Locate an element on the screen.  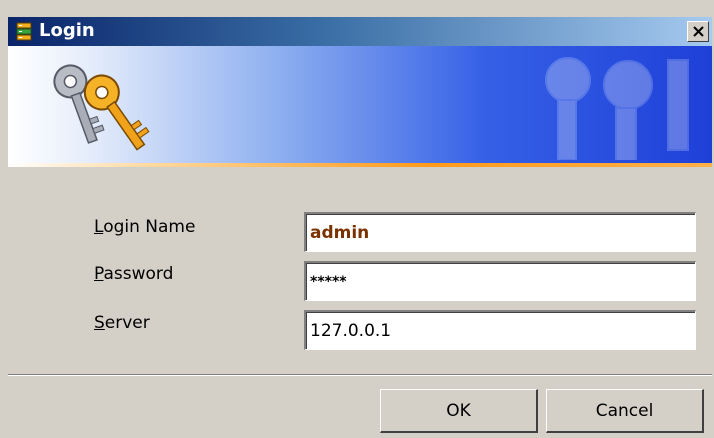
login-name-label: Login Name is located at coordinates (145, 227).